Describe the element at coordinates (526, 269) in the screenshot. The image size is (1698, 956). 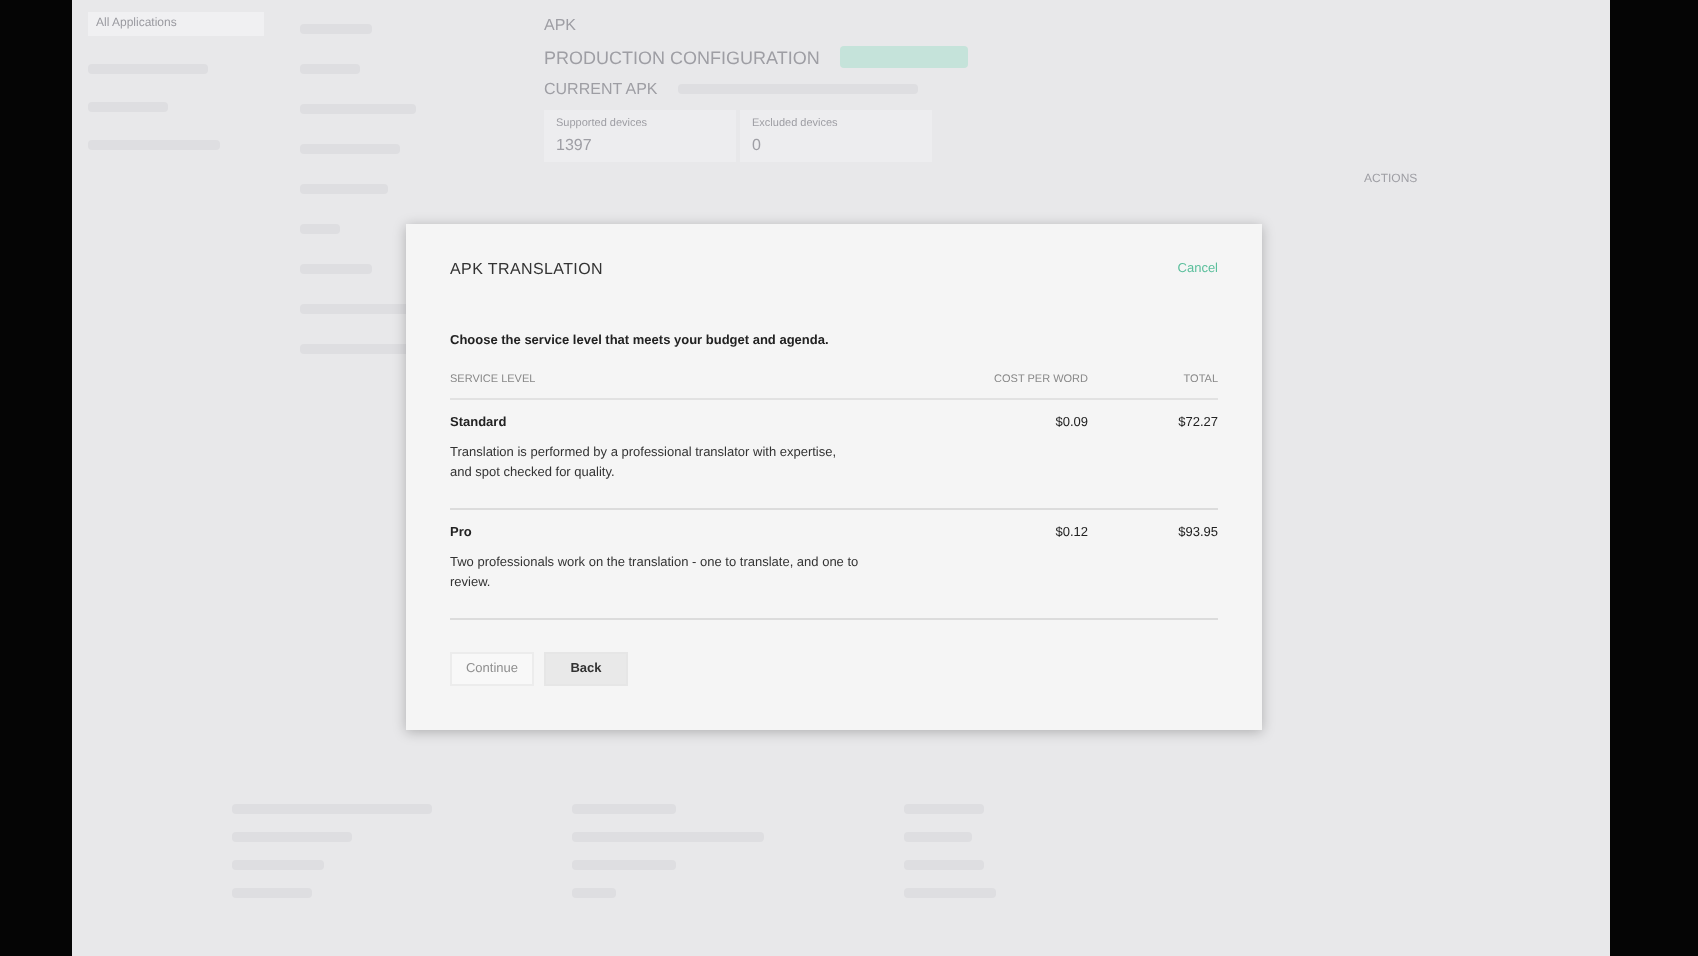
I see `dialog-title: APK TRANSLATION` at that location.